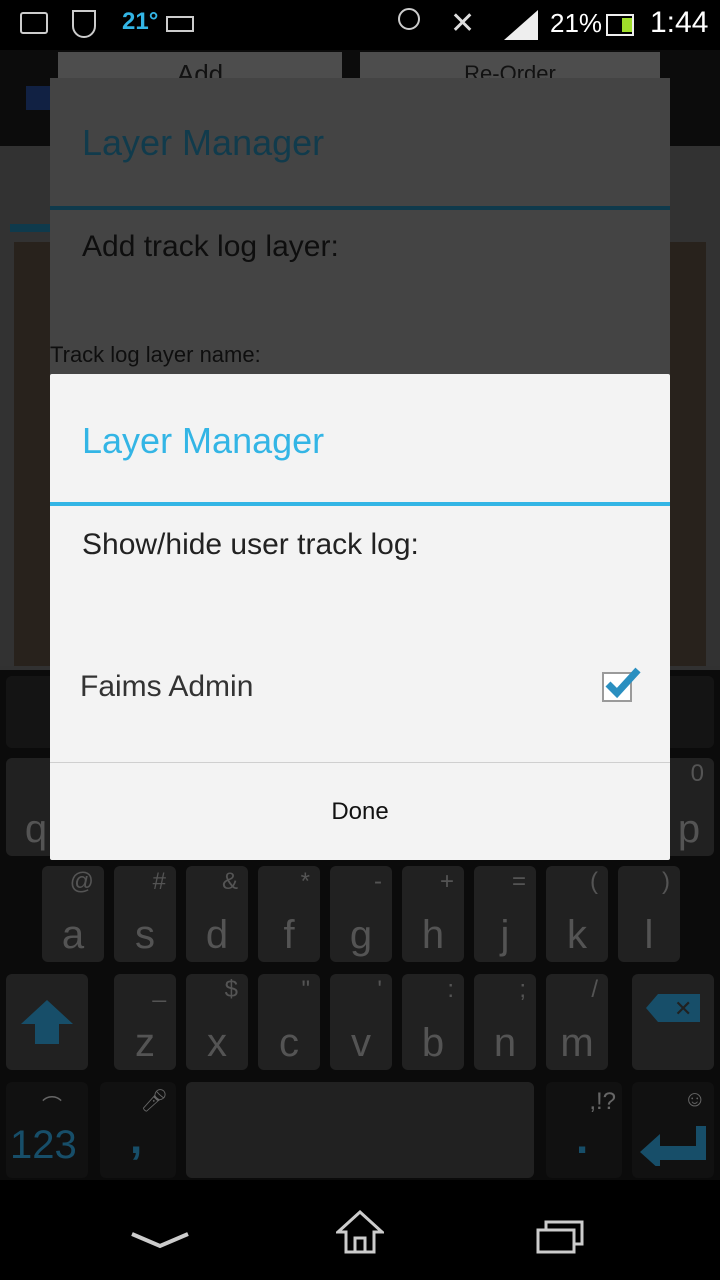  Describe the element at coordinates (688, 454) in the screenshot. I see `map-strip-right` at that location.